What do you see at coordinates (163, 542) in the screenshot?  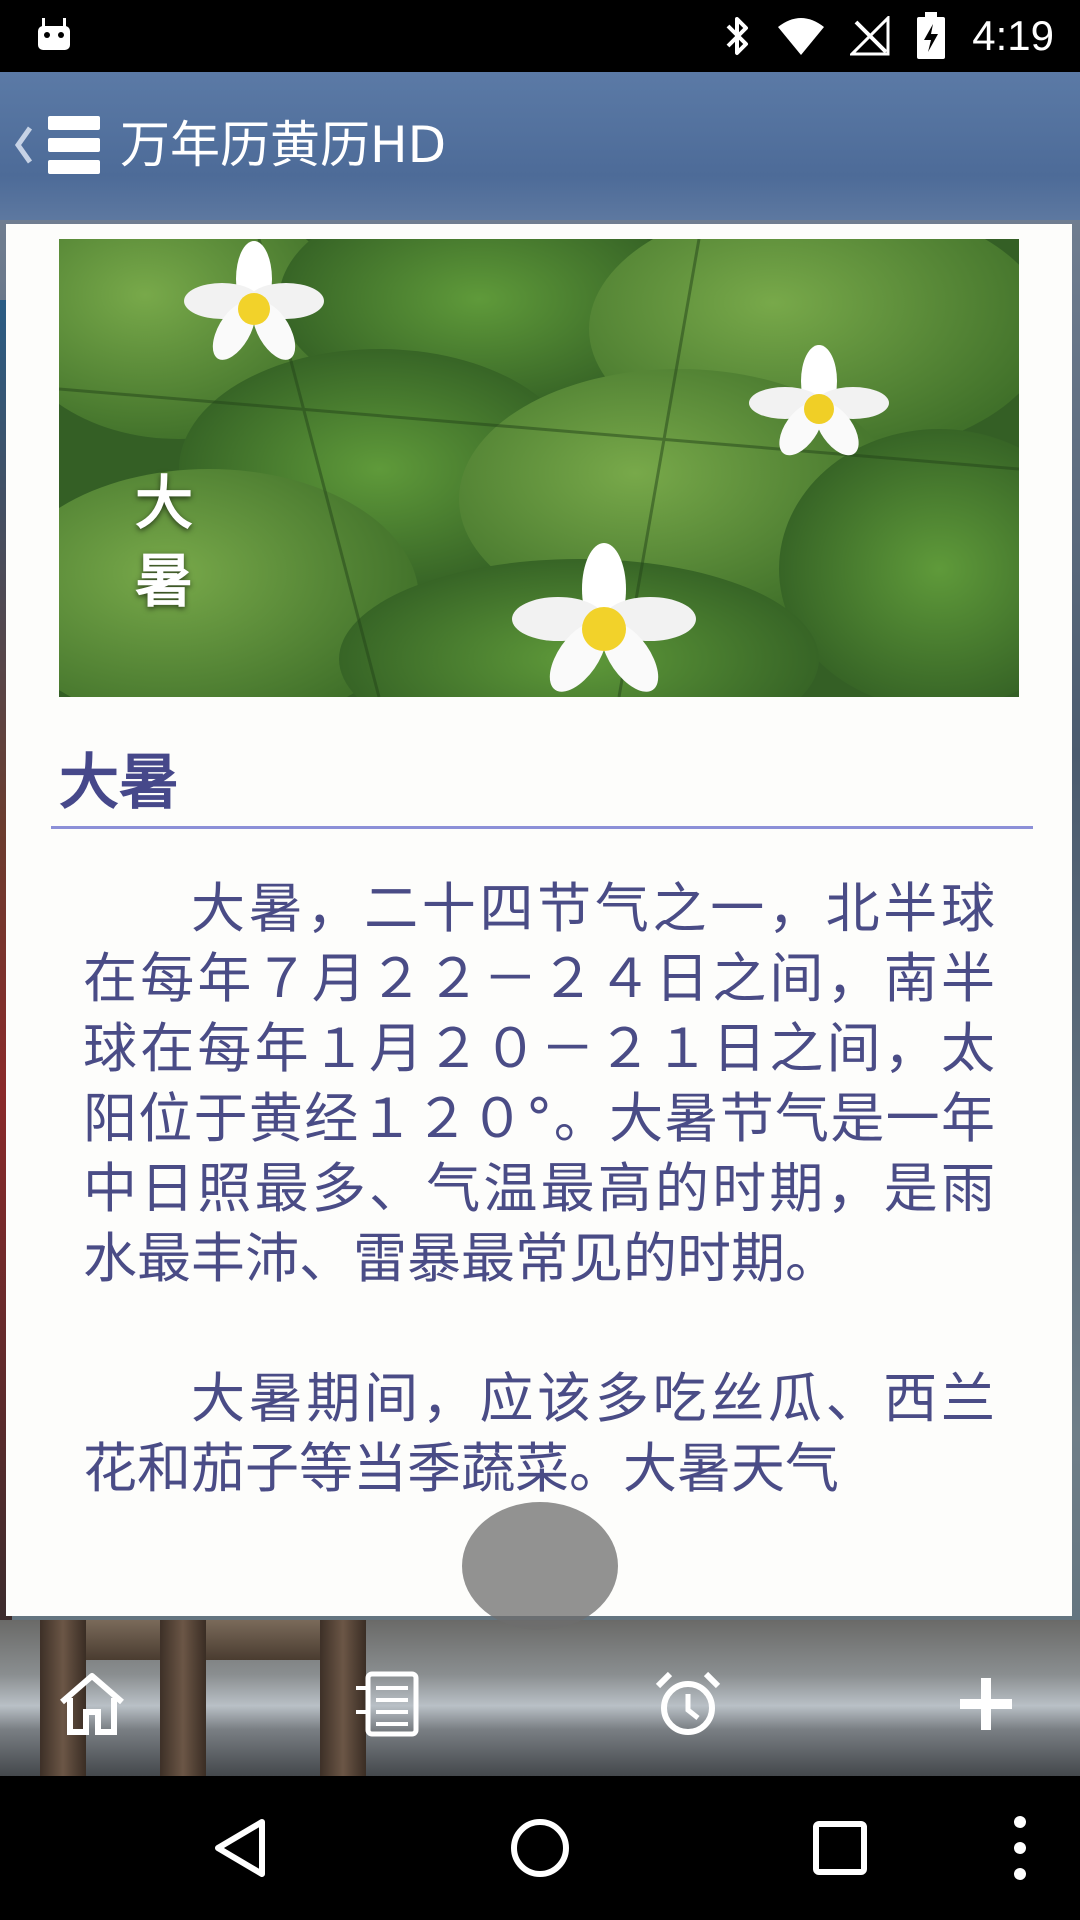 I see `image-caption: 大 暑` at bounding box center [163, 542].